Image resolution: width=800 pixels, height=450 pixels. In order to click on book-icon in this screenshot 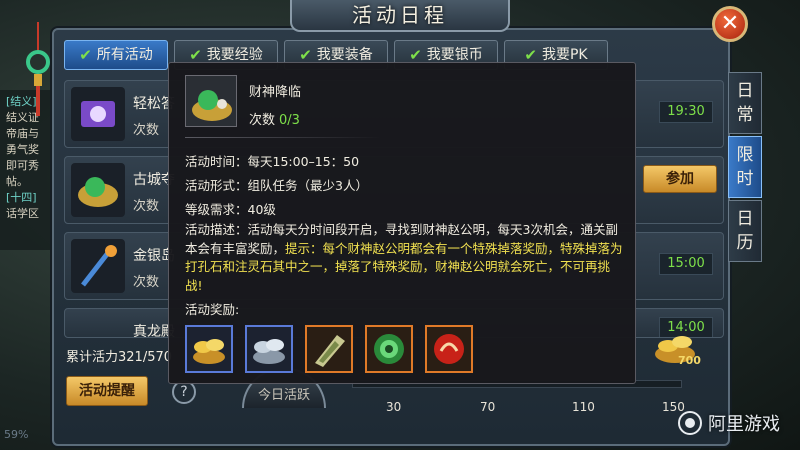, I will do `click(98, 114)`.